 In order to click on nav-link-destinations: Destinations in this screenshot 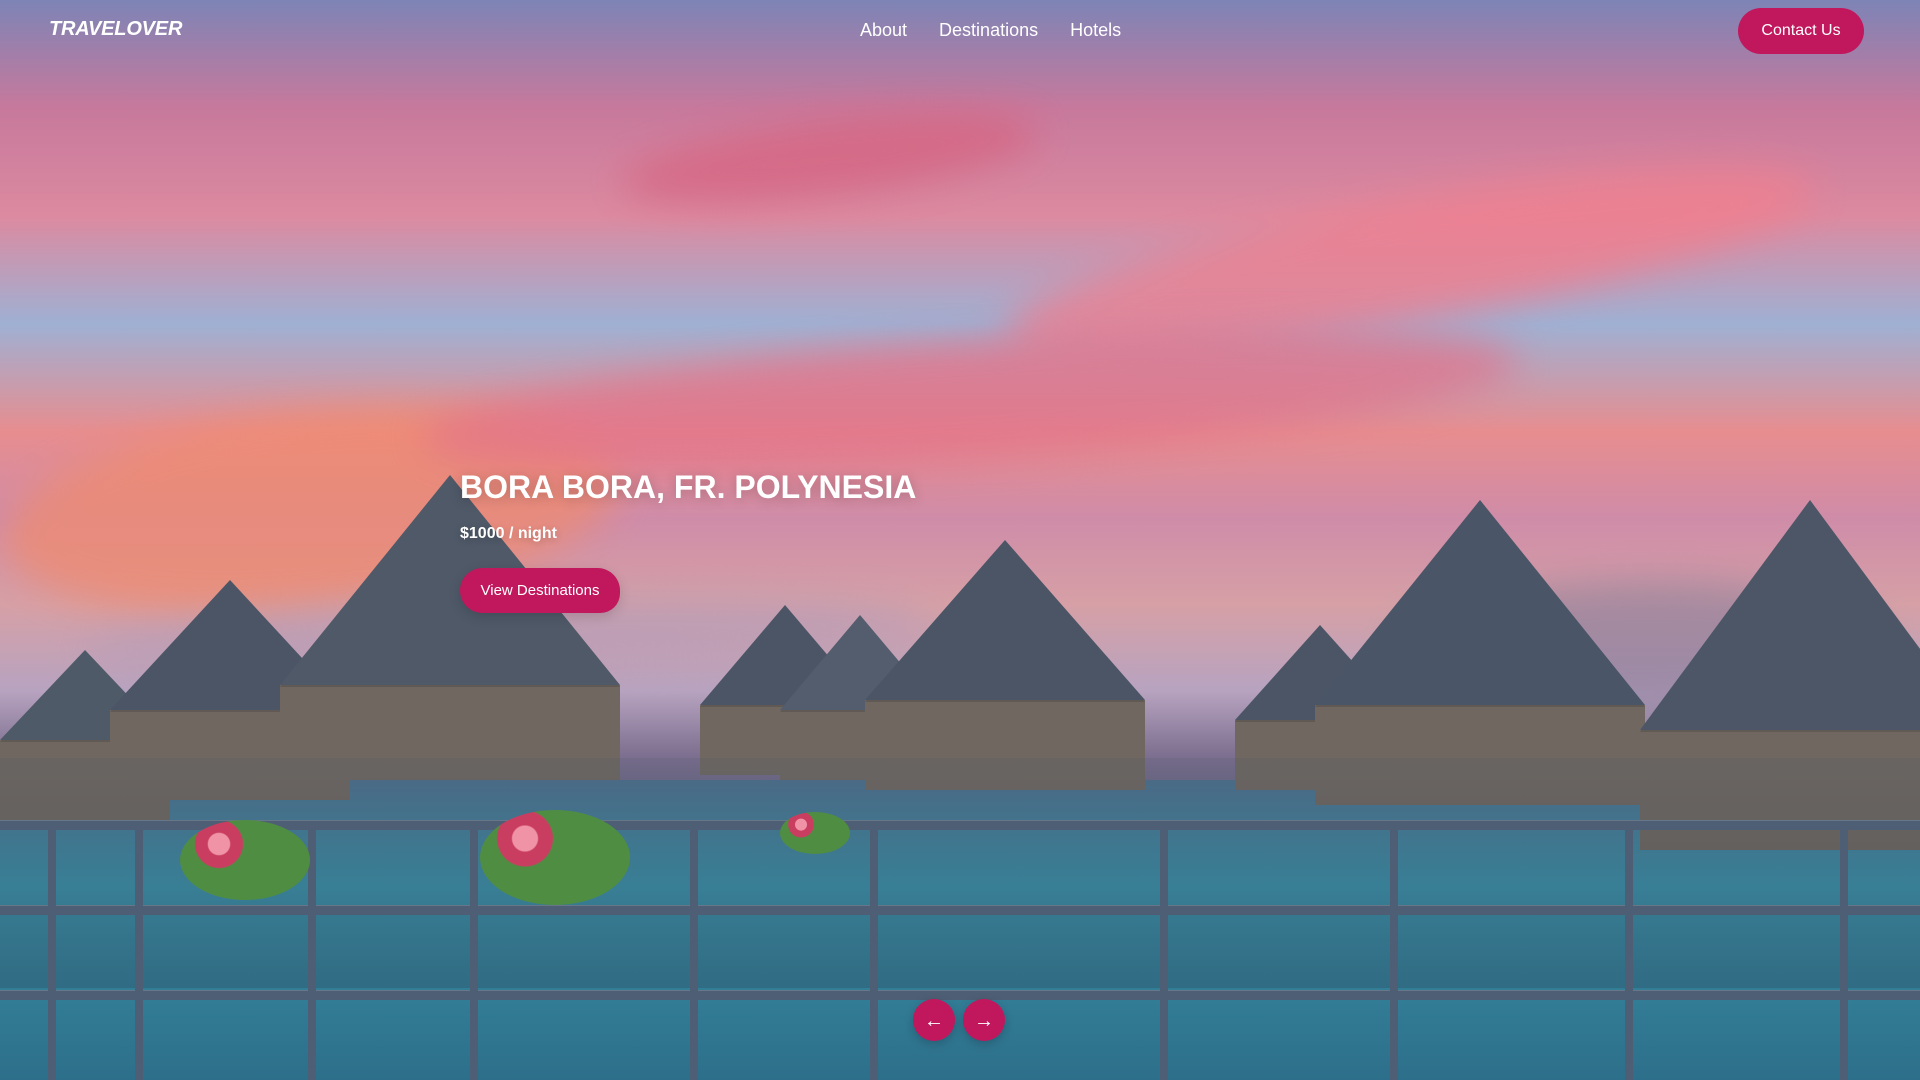, I will do `click(988, 30)`.